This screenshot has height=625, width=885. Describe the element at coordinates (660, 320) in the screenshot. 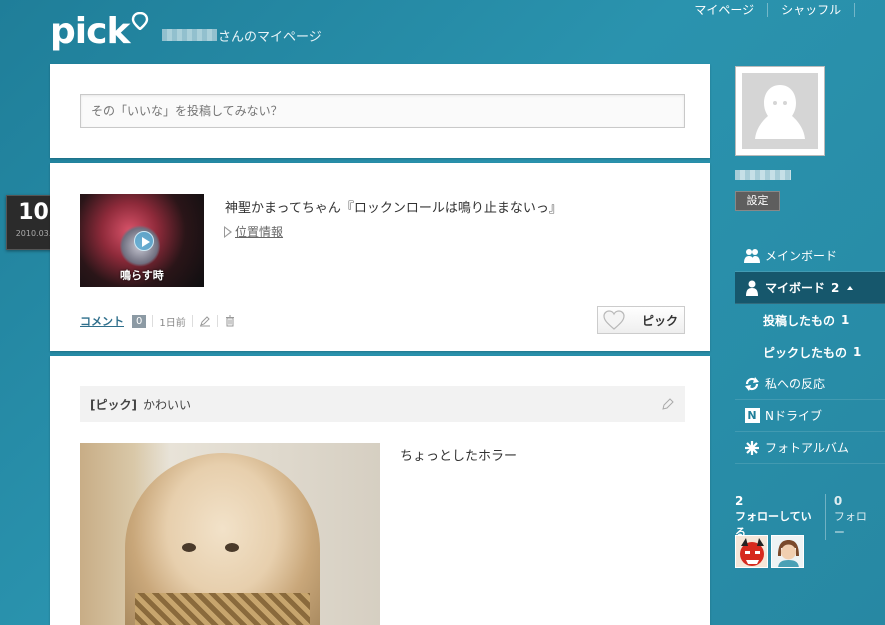

I see `pick-label: ピック` at that location.